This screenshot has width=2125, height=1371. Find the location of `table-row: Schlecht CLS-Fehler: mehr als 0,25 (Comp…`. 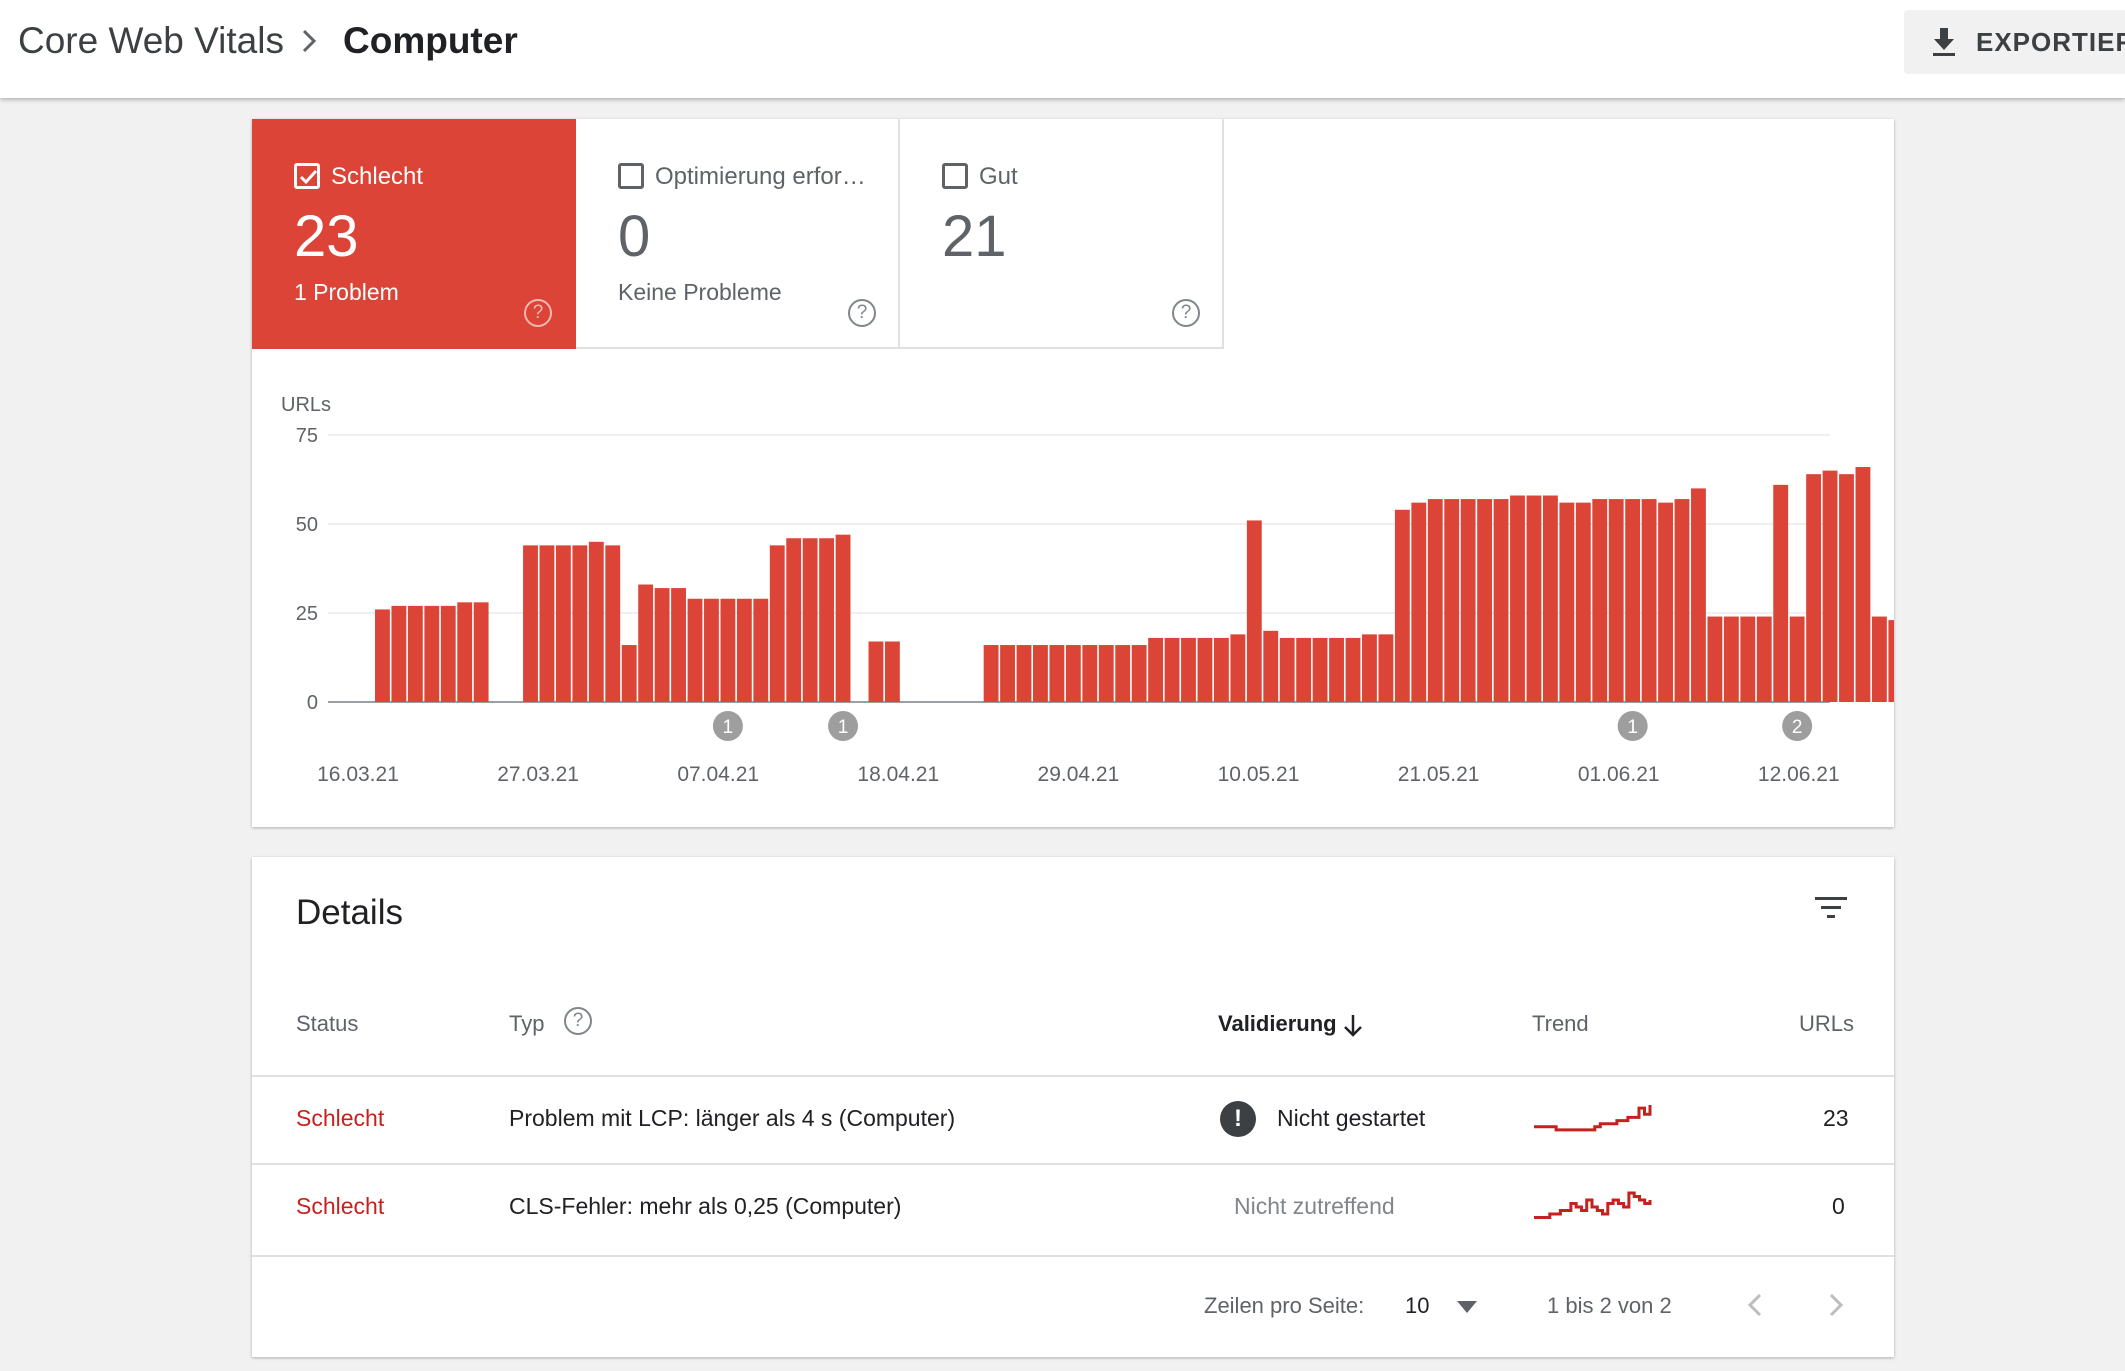

table-row: Schlecht CLS-Fehler: mehr als 0,25 (Comp… is located at coordinates (1073, 1207).